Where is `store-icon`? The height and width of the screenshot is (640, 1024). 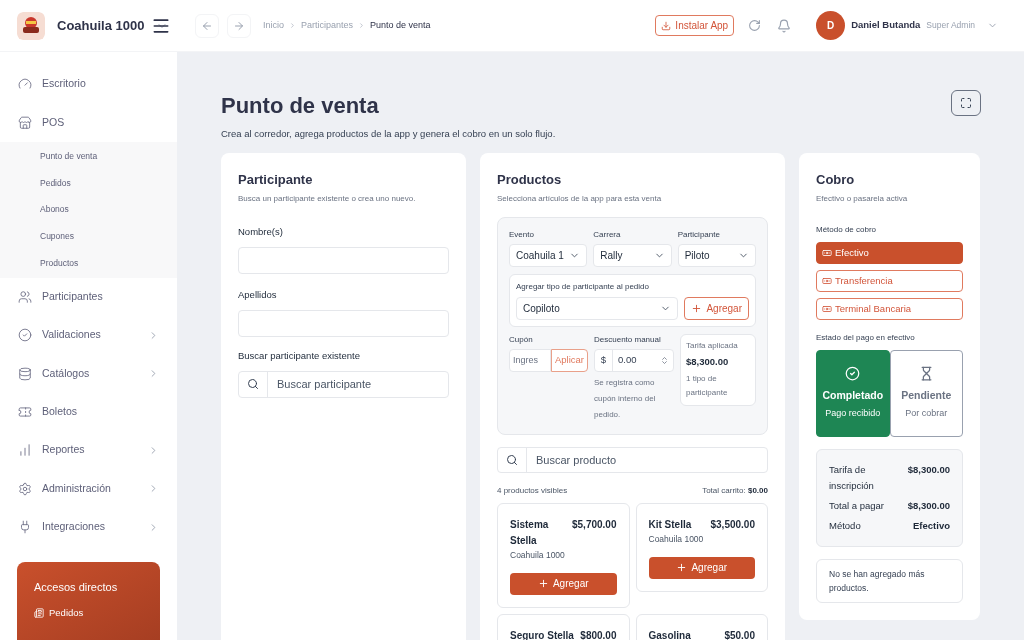
store-icon is located at coordinates (25, 122).